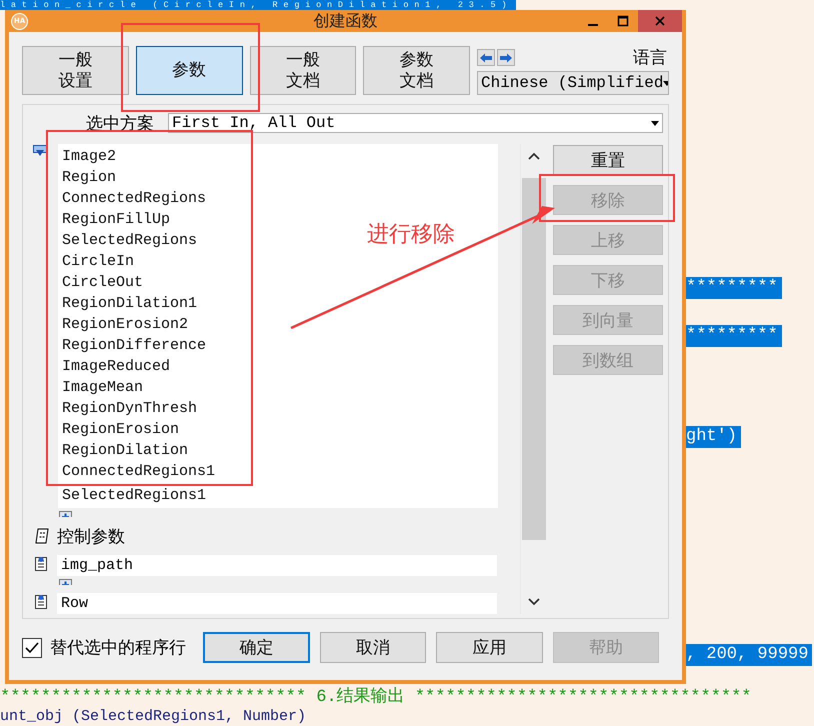  What do you see at coordinates (573, 83) in the screenshot?
I see `language-dropdown: Chinese (Simplified` at bounding box center [573, 83].